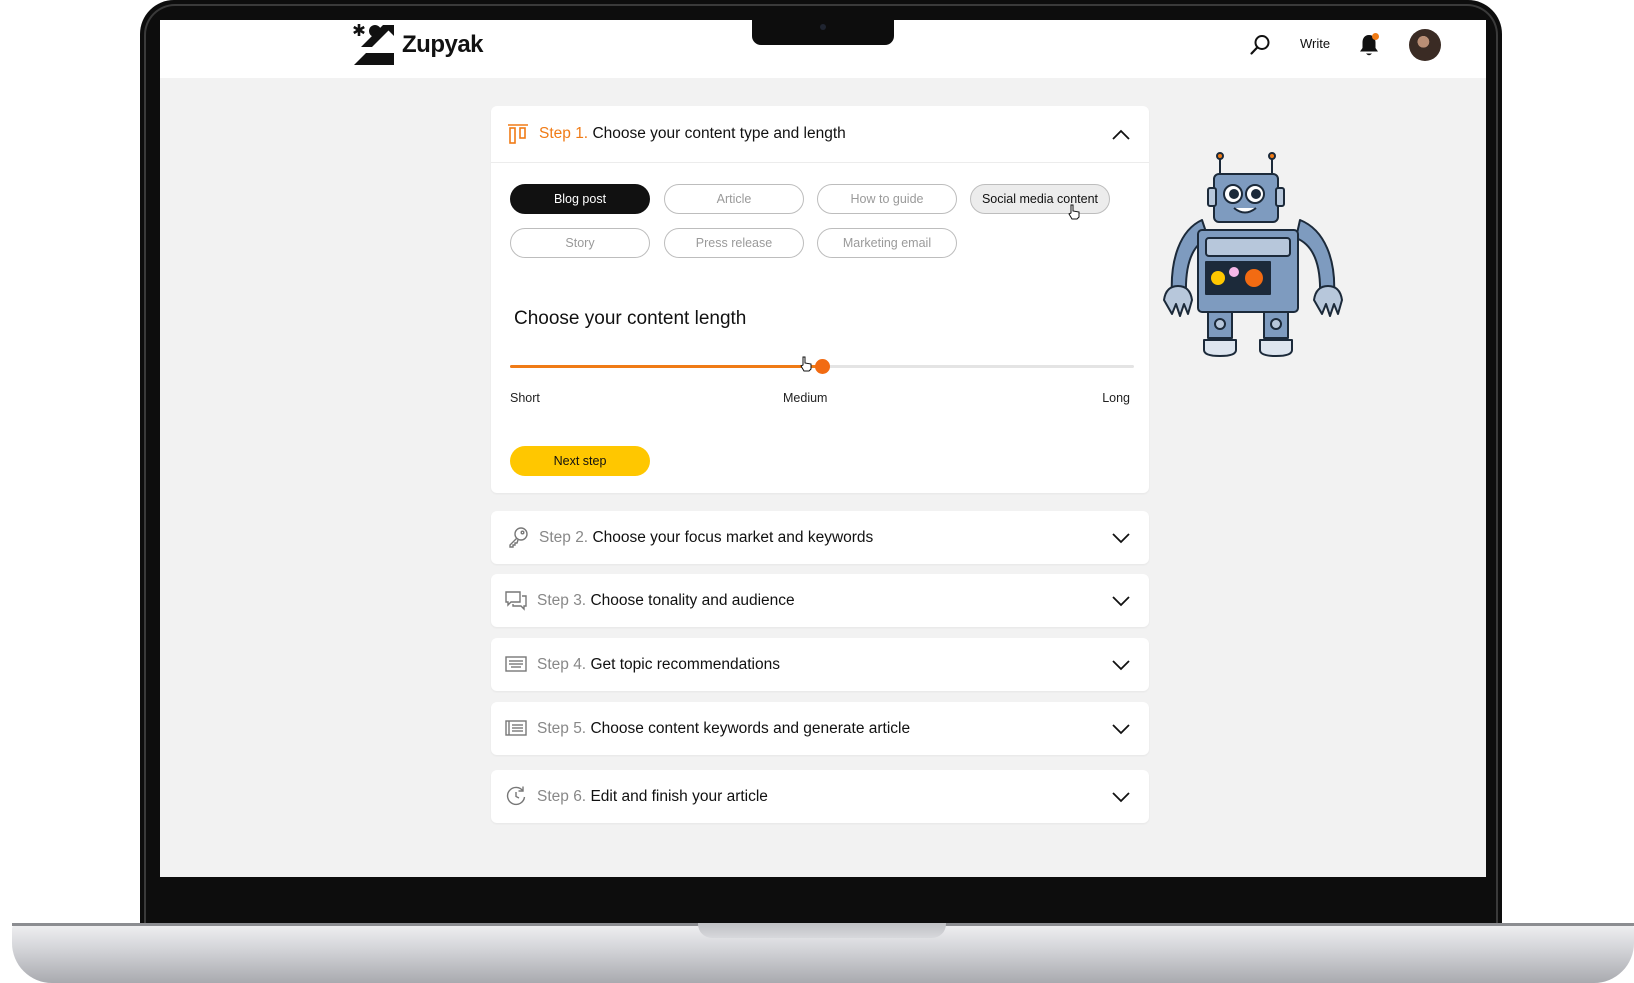 This screenshot has height=983, width=1634. I want to click on content-type-option: Press release, so click(734, 243).